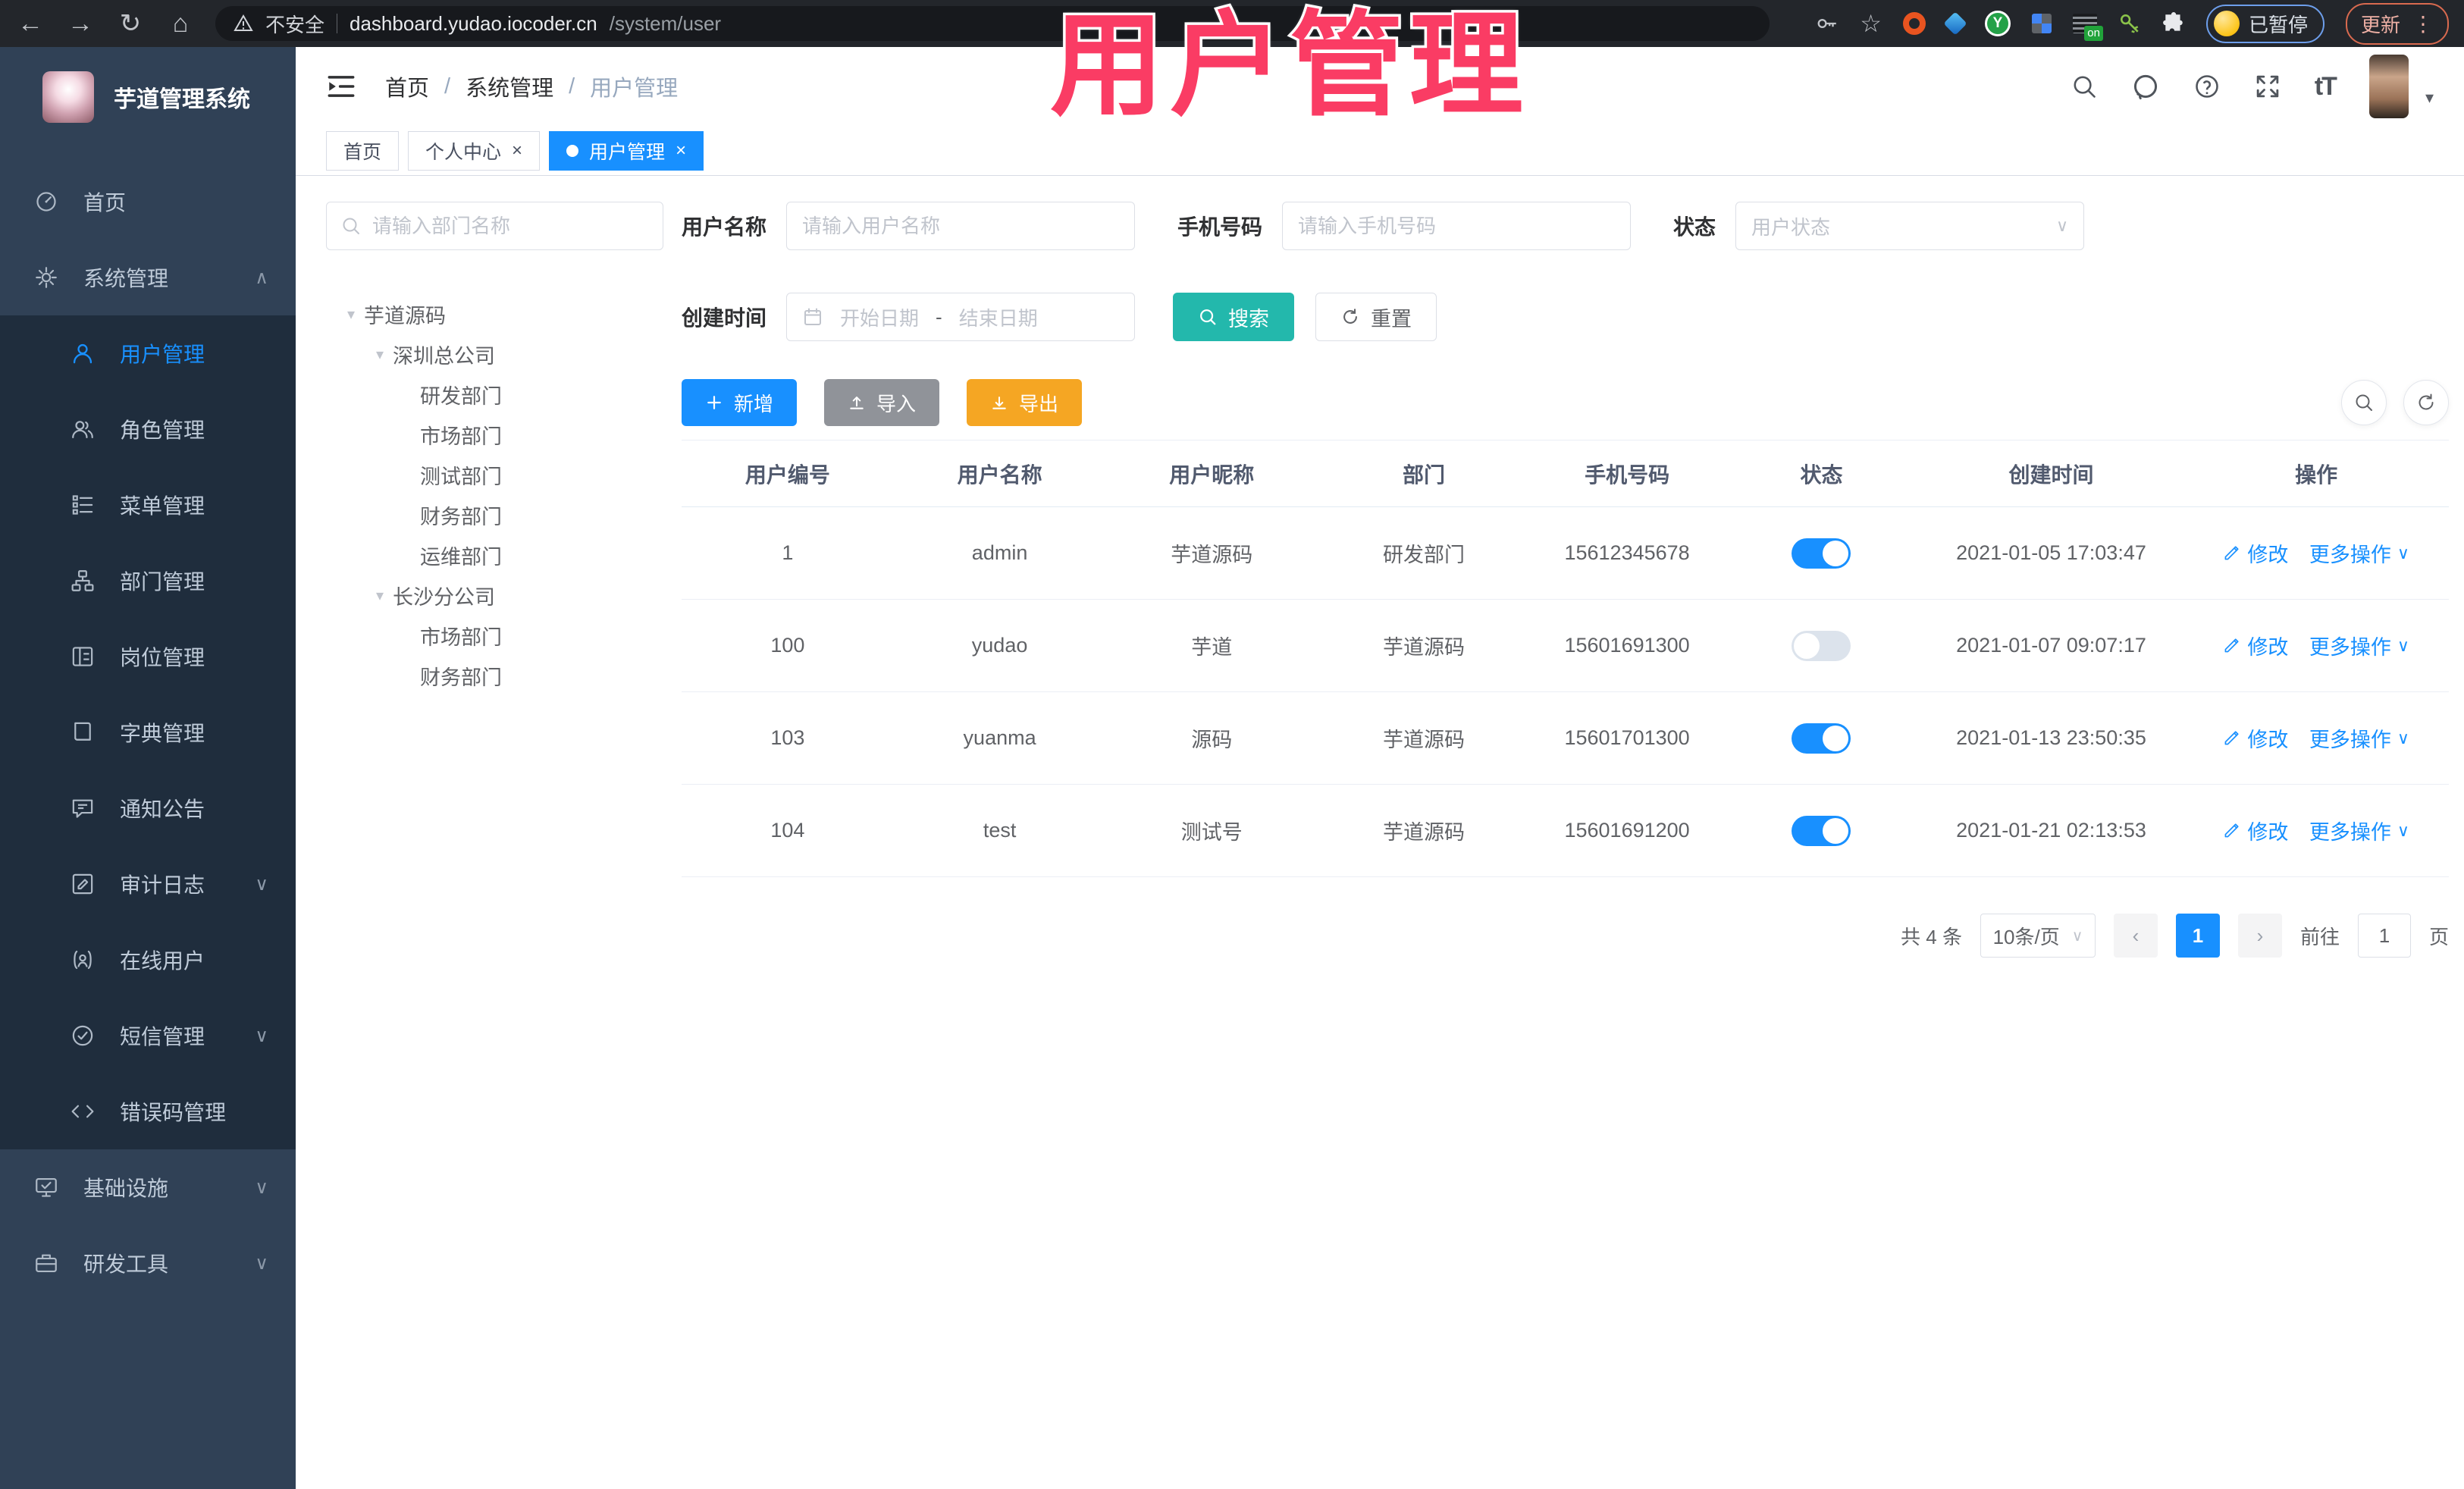 The image size is (2464, 1489). What do you see at coordinates (180, 24) in the screenshot?
I see `home-icon: ⌂` at bounding box center [180, 24].